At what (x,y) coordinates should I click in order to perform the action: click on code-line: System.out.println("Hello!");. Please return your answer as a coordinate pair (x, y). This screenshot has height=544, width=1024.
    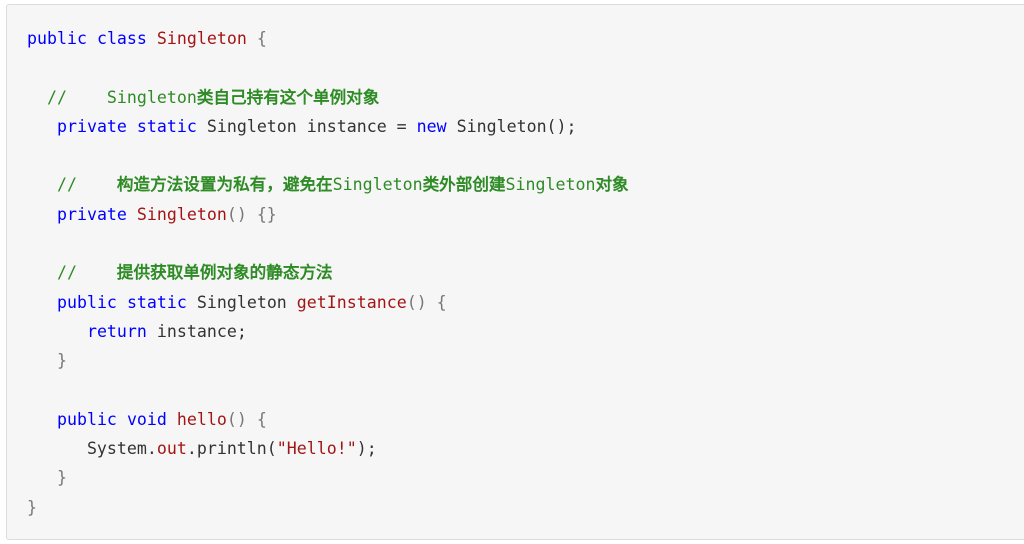
    Looking at the image, I should click on (328, 448).